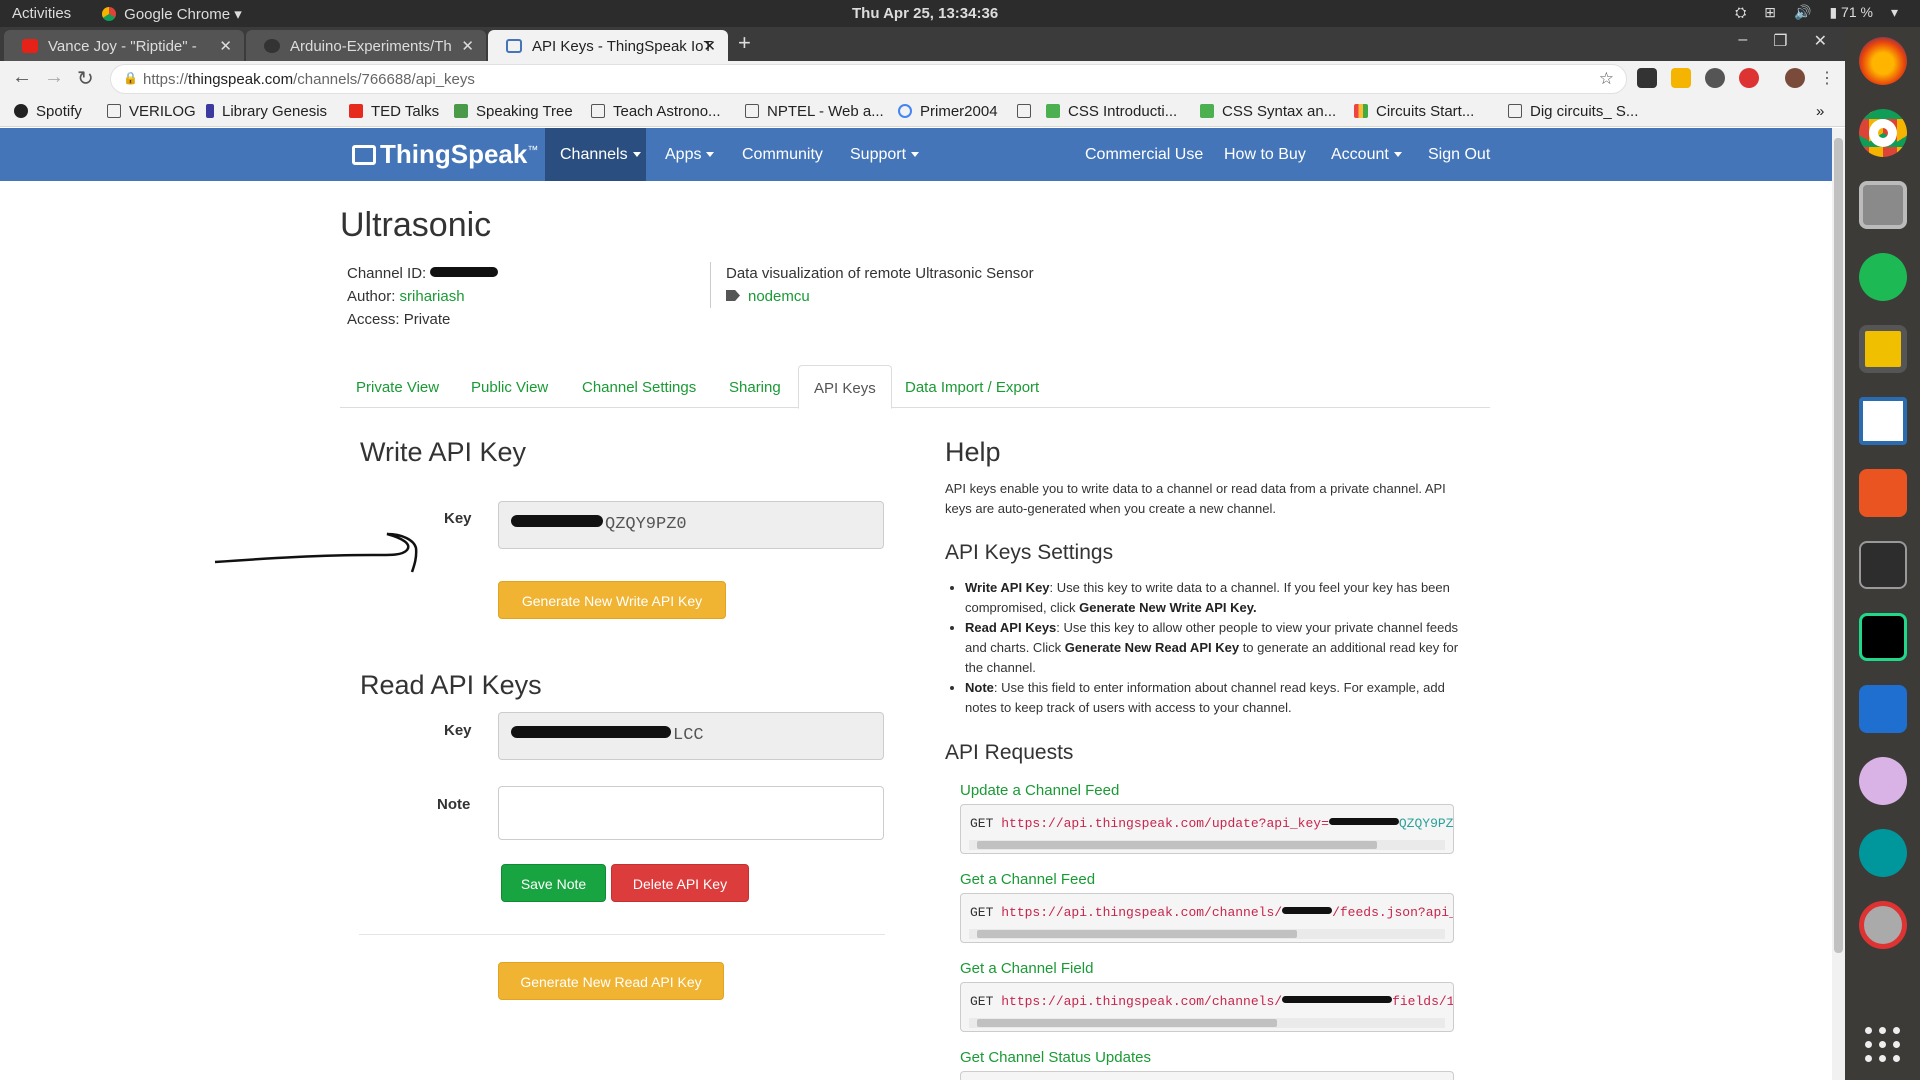 The image size is (1920, 1080). Describe the element at coordinates (54, 77) in the screenshot. I see `forward-icon: →` at that location.